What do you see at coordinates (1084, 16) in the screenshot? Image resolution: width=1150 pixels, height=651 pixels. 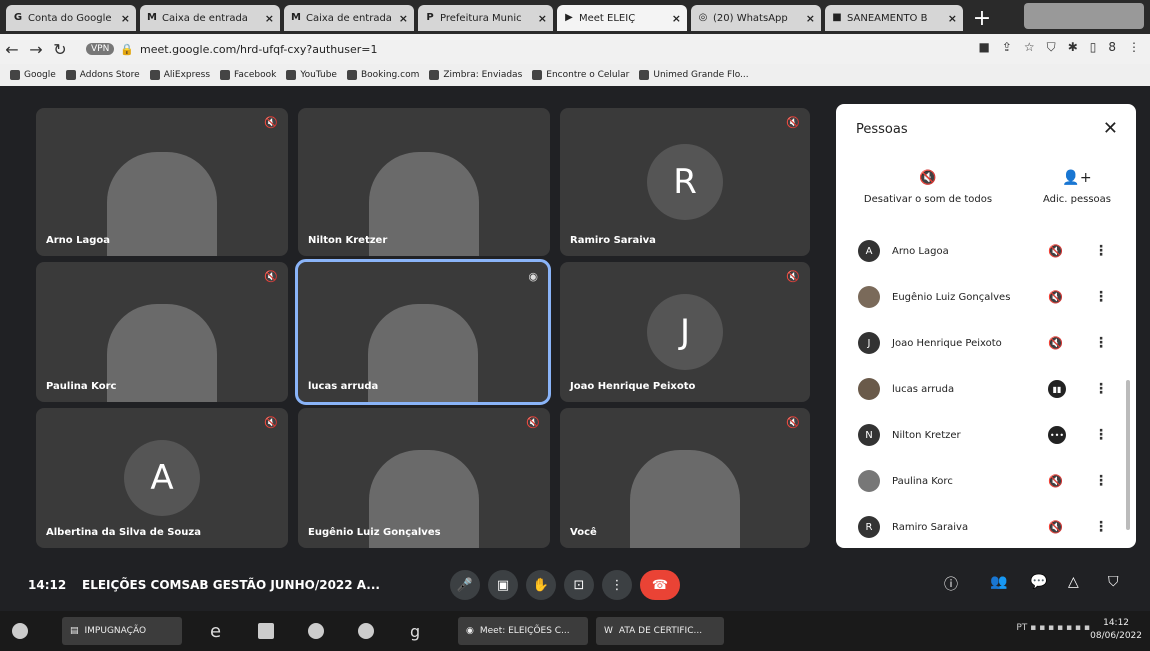 I see `window-controls` at bounding box center [1084, 16].